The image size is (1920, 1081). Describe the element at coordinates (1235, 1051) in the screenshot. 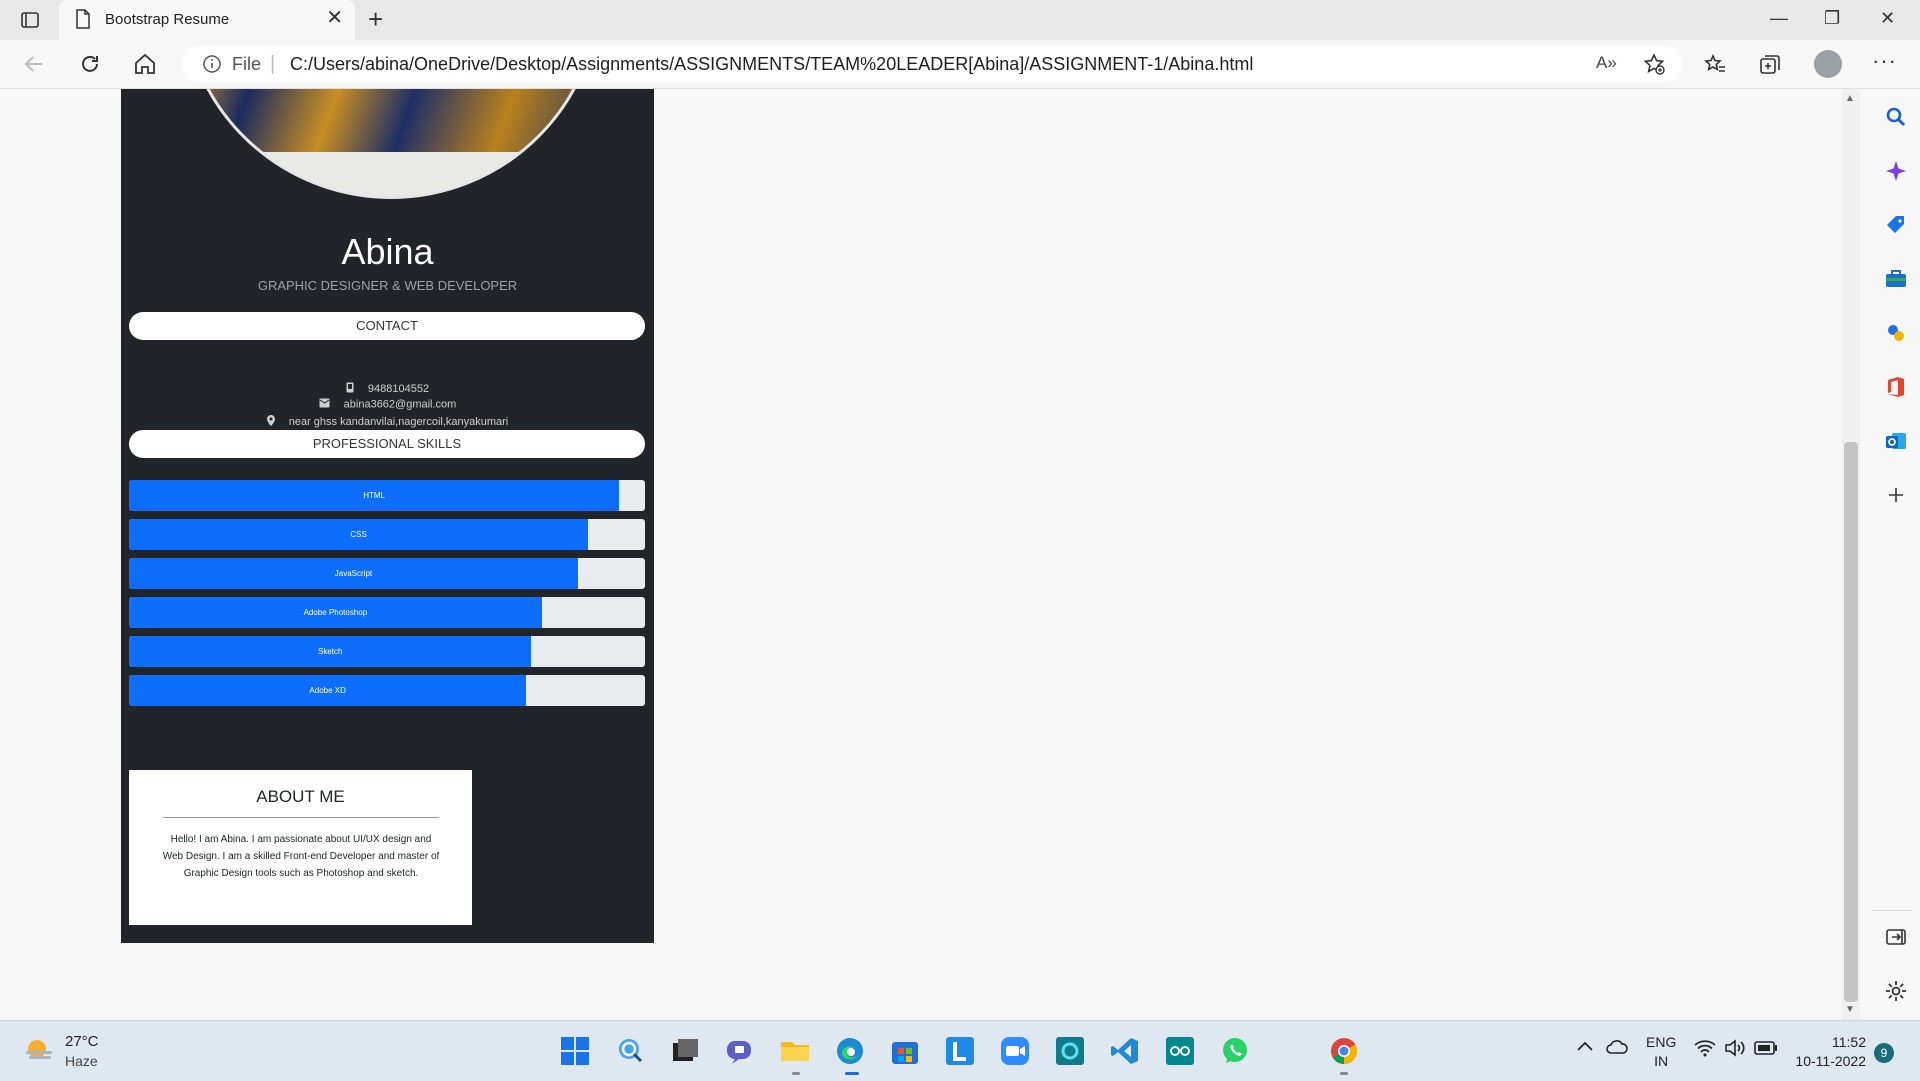

I see `whatsapp-icon` at that location.